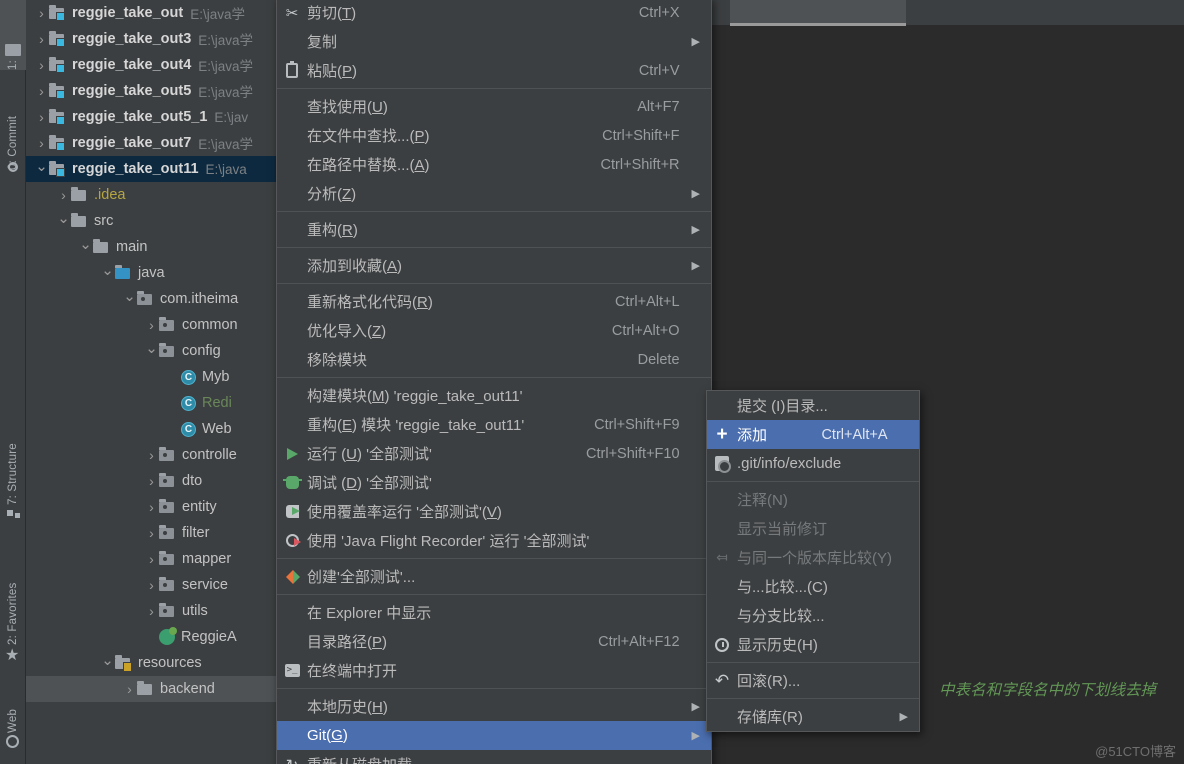  What do you see at coordinates (152, 195) in the screenshot?
I see `tree-row: › .idea` at bounding box center [152, 195].